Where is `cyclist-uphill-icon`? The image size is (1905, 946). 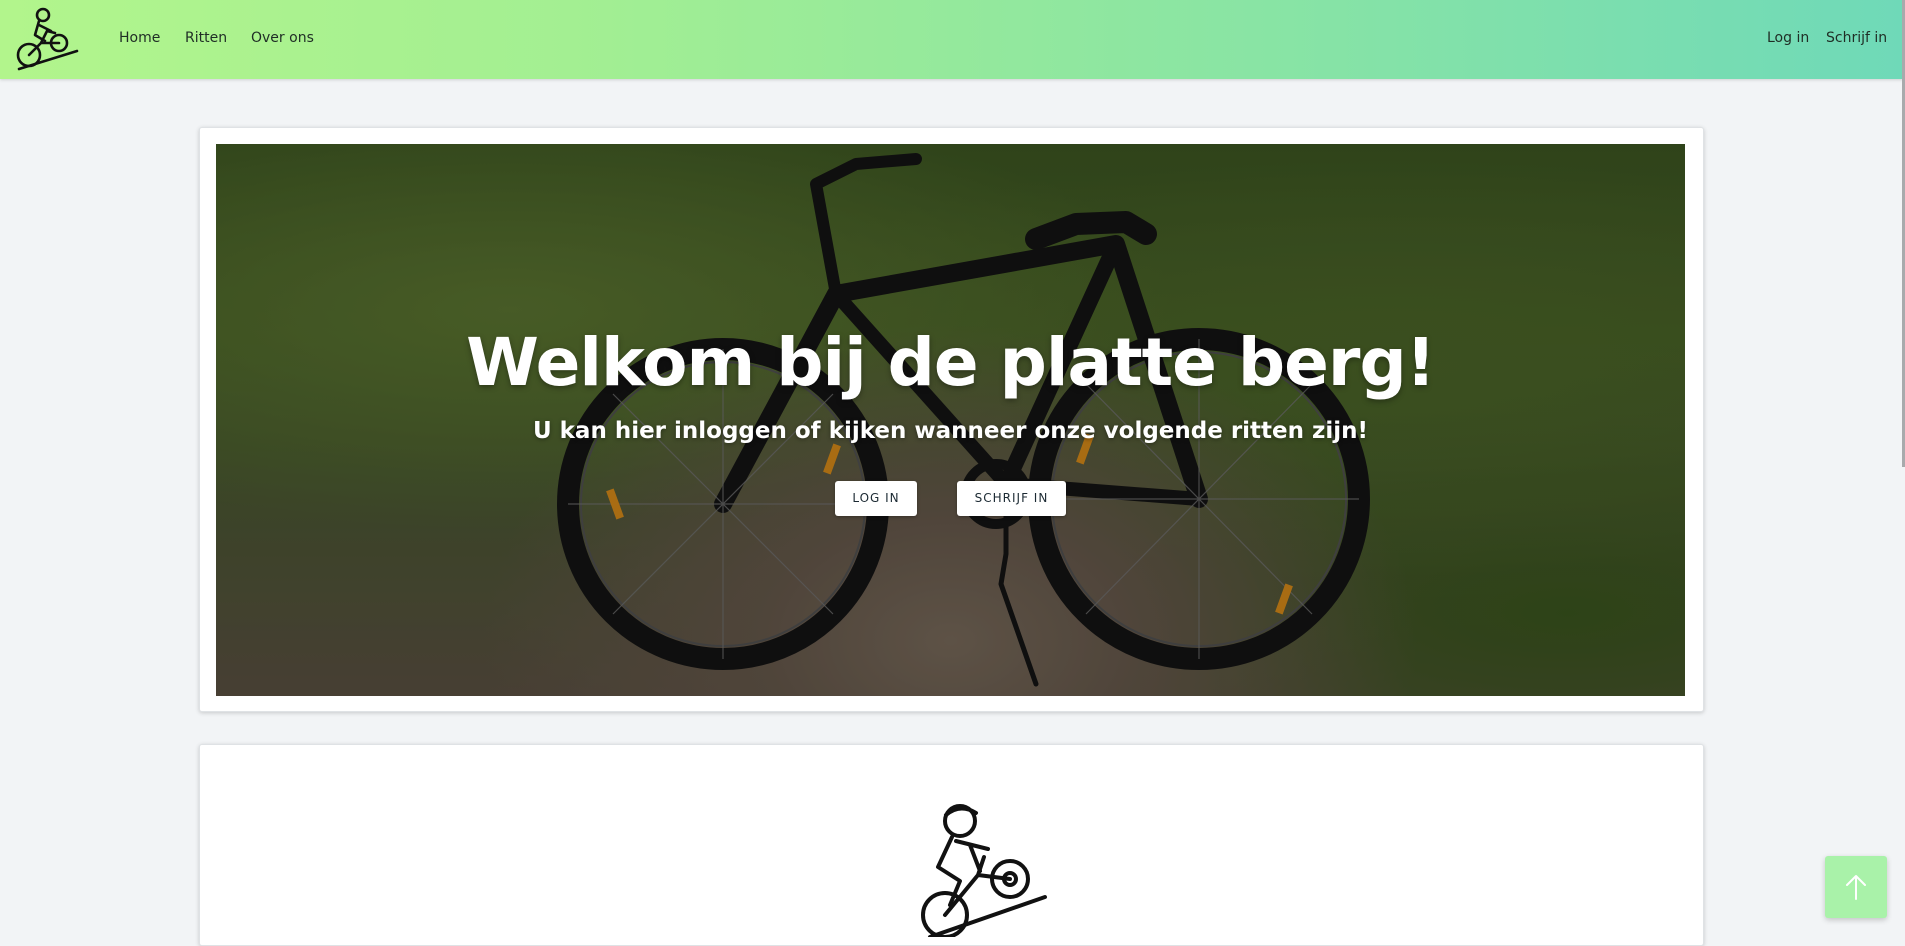 cyclist-uphill-icon is located at coordinates (984, 870).